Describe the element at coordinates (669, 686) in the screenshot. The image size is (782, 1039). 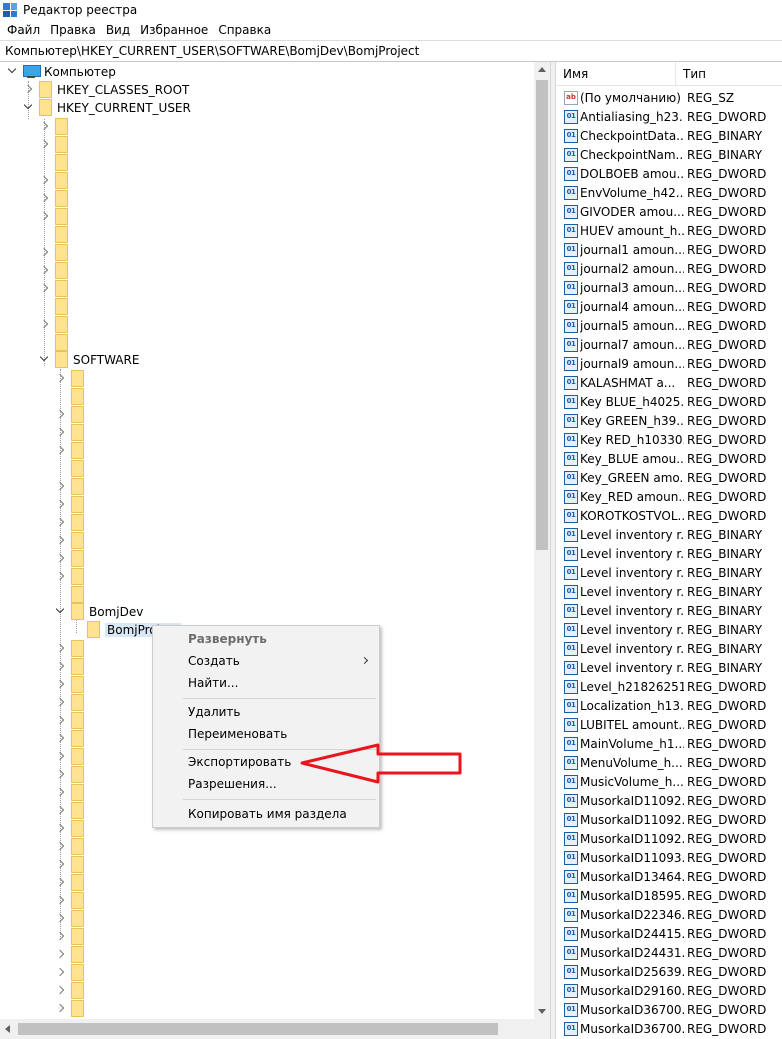
I see `value-row: 01 Level_h218262515 REG_DWORD` at that location.